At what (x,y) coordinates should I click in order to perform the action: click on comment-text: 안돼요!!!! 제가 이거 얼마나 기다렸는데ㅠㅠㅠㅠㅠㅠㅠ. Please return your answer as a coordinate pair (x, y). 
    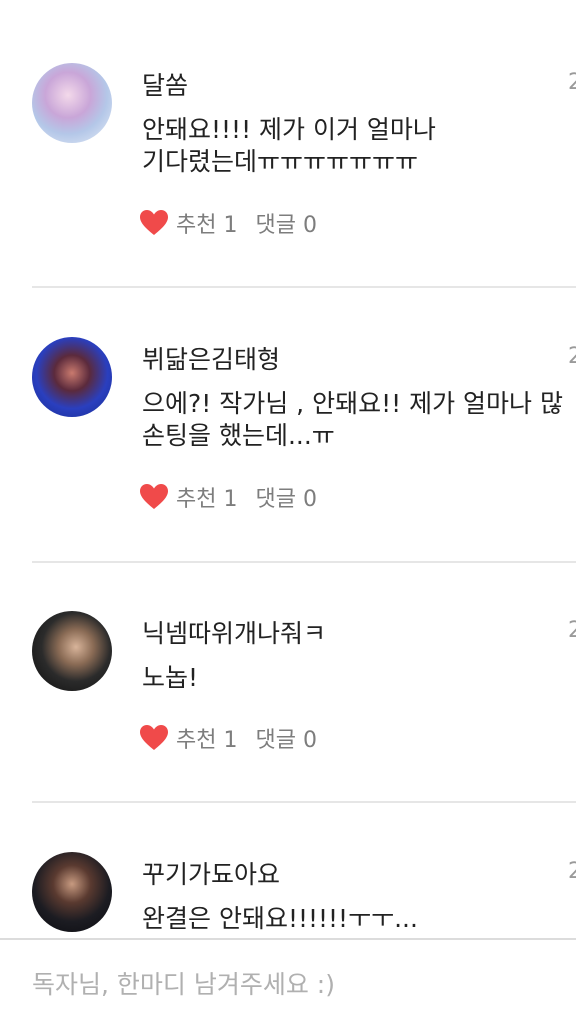
    Looking at the image, I should click on (359, 146).